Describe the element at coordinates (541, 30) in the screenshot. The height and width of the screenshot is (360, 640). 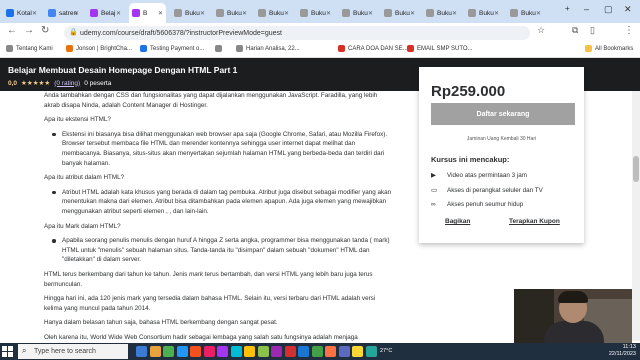
I see `star-icon: ☆` at that location.